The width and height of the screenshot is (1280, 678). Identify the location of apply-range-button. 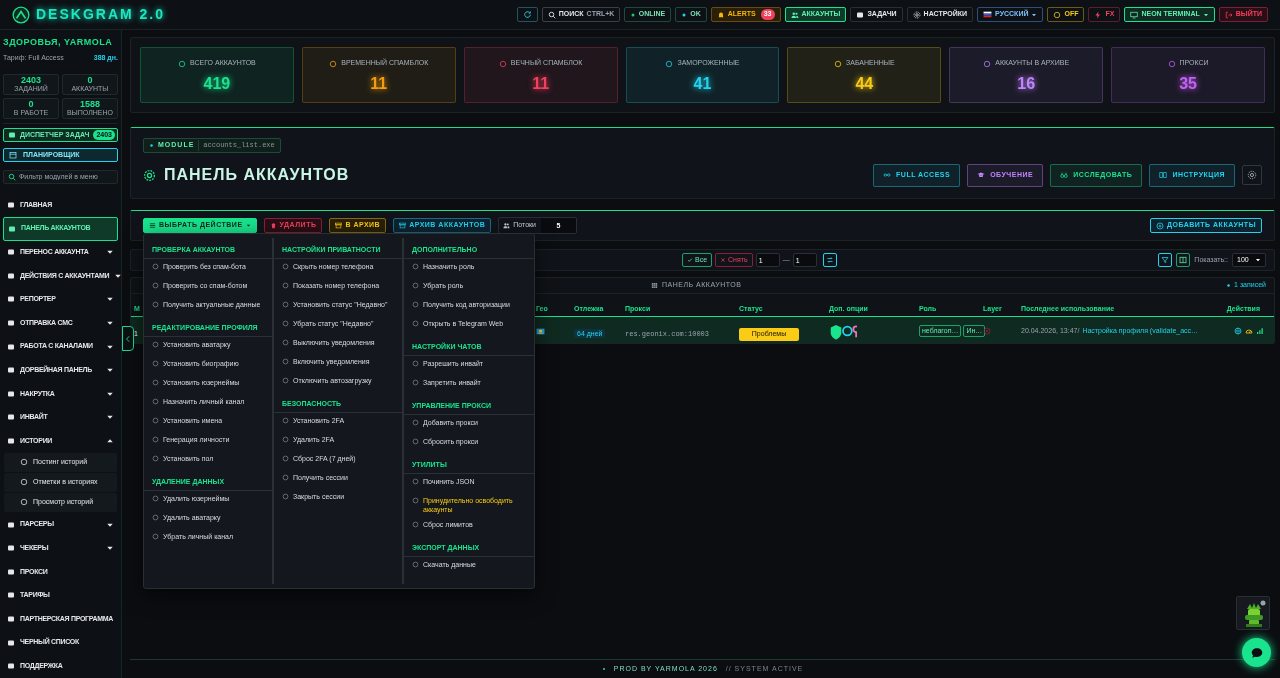
(829, 260).